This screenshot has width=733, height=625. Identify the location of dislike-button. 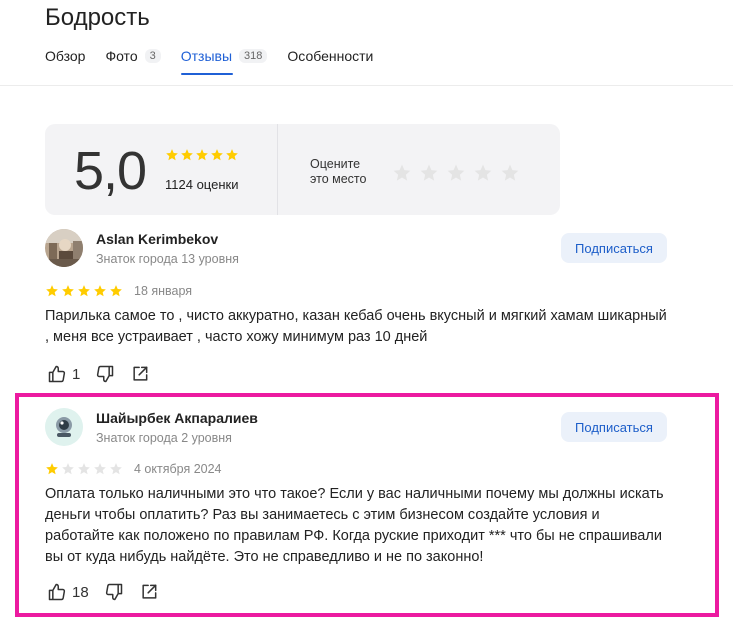
(105, 374).